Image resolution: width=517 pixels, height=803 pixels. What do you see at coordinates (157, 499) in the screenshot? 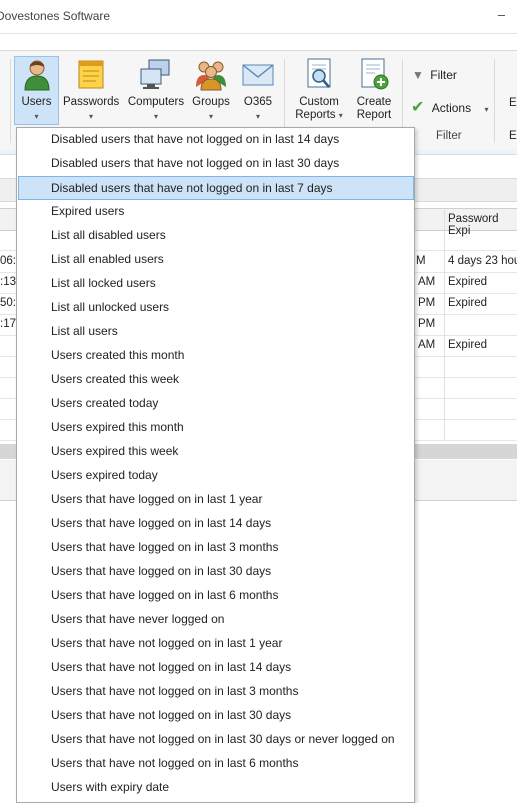
I see `dropdown-menu-item-label: Users that have logged on in last 1 year` at bounding box center [157, 499].